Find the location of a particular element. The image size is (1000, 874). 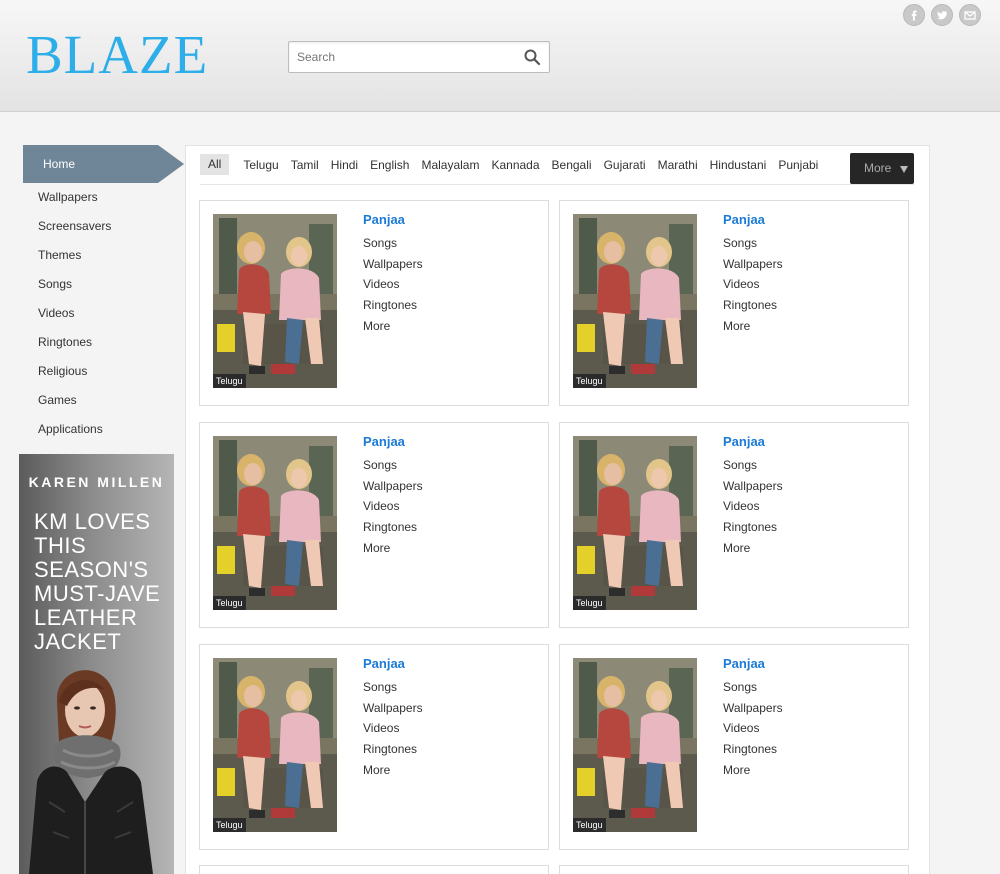

filter-kannada: Kannada is located at coordinates (515, 165).